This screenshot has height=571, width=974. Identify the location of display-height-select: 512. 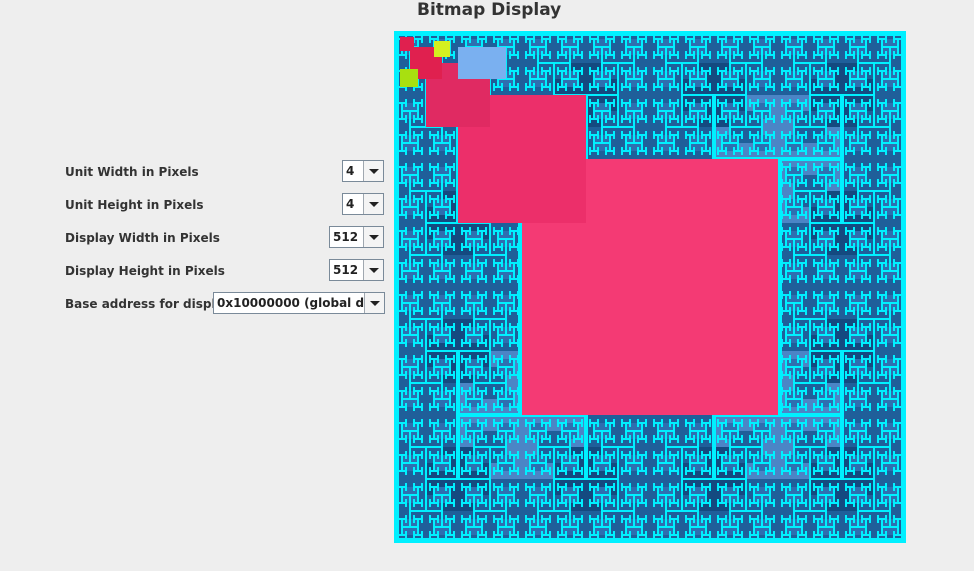
(356, 270).